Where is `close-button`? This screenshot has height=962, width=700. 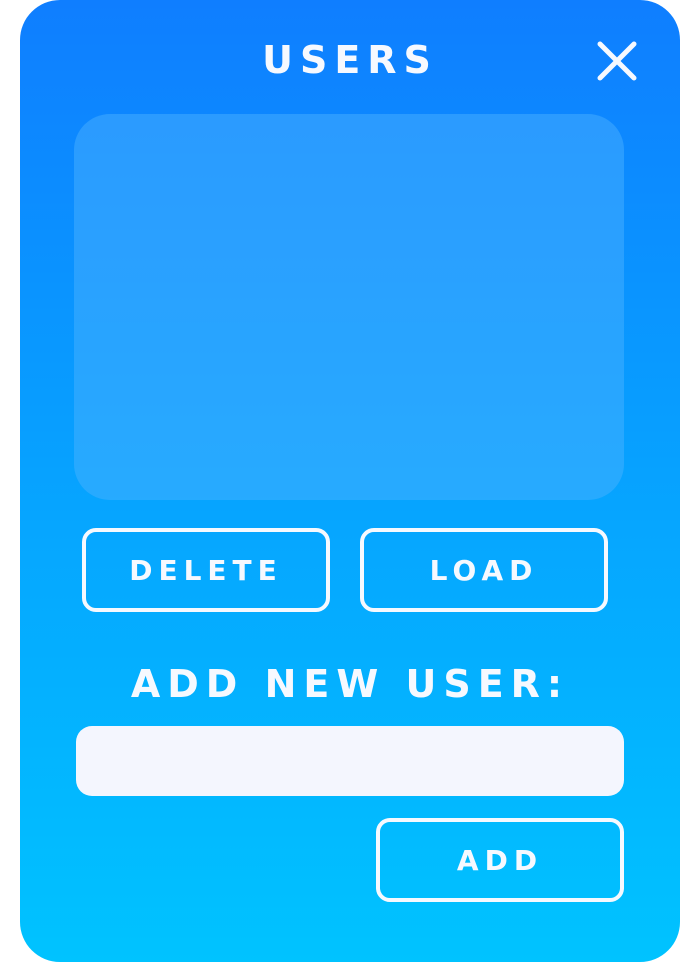
close-button is located at coordinates (617, 61).